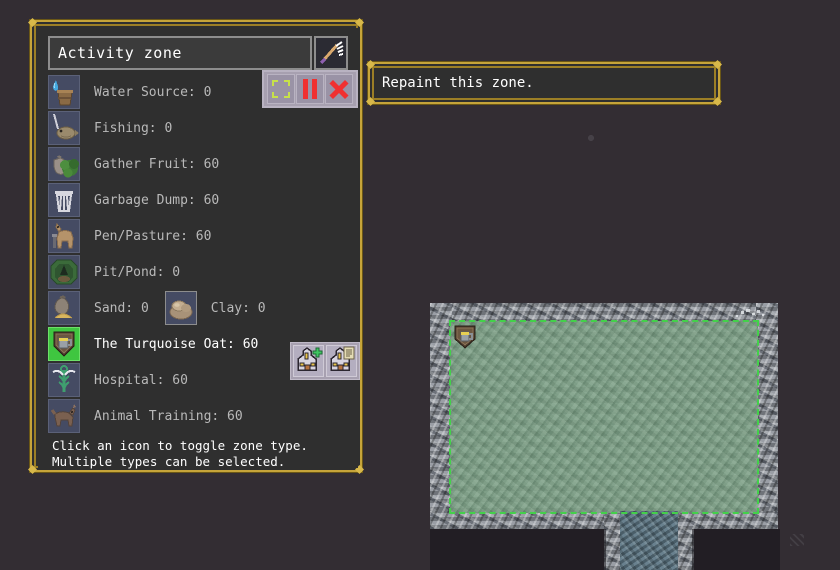 This screenshot has height=570, width=840. What do you see at coordinates (64, 272) in the screenshot?
I see `pit-pond-icon` at bounding box center [64, 272].